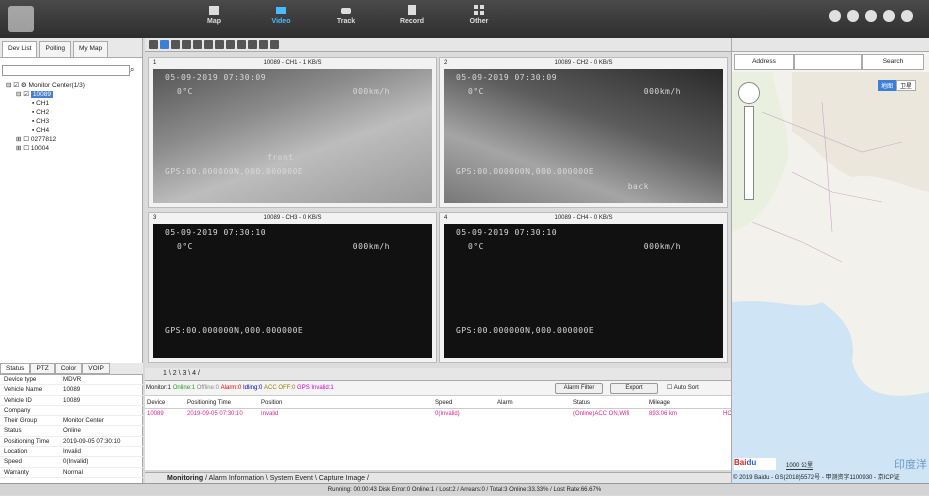 The image size is (929, 496). Describe the element at coordinates (92, 441) in the screenshot. I see `info-value: 2019-09-05 07:30:10` at that location.